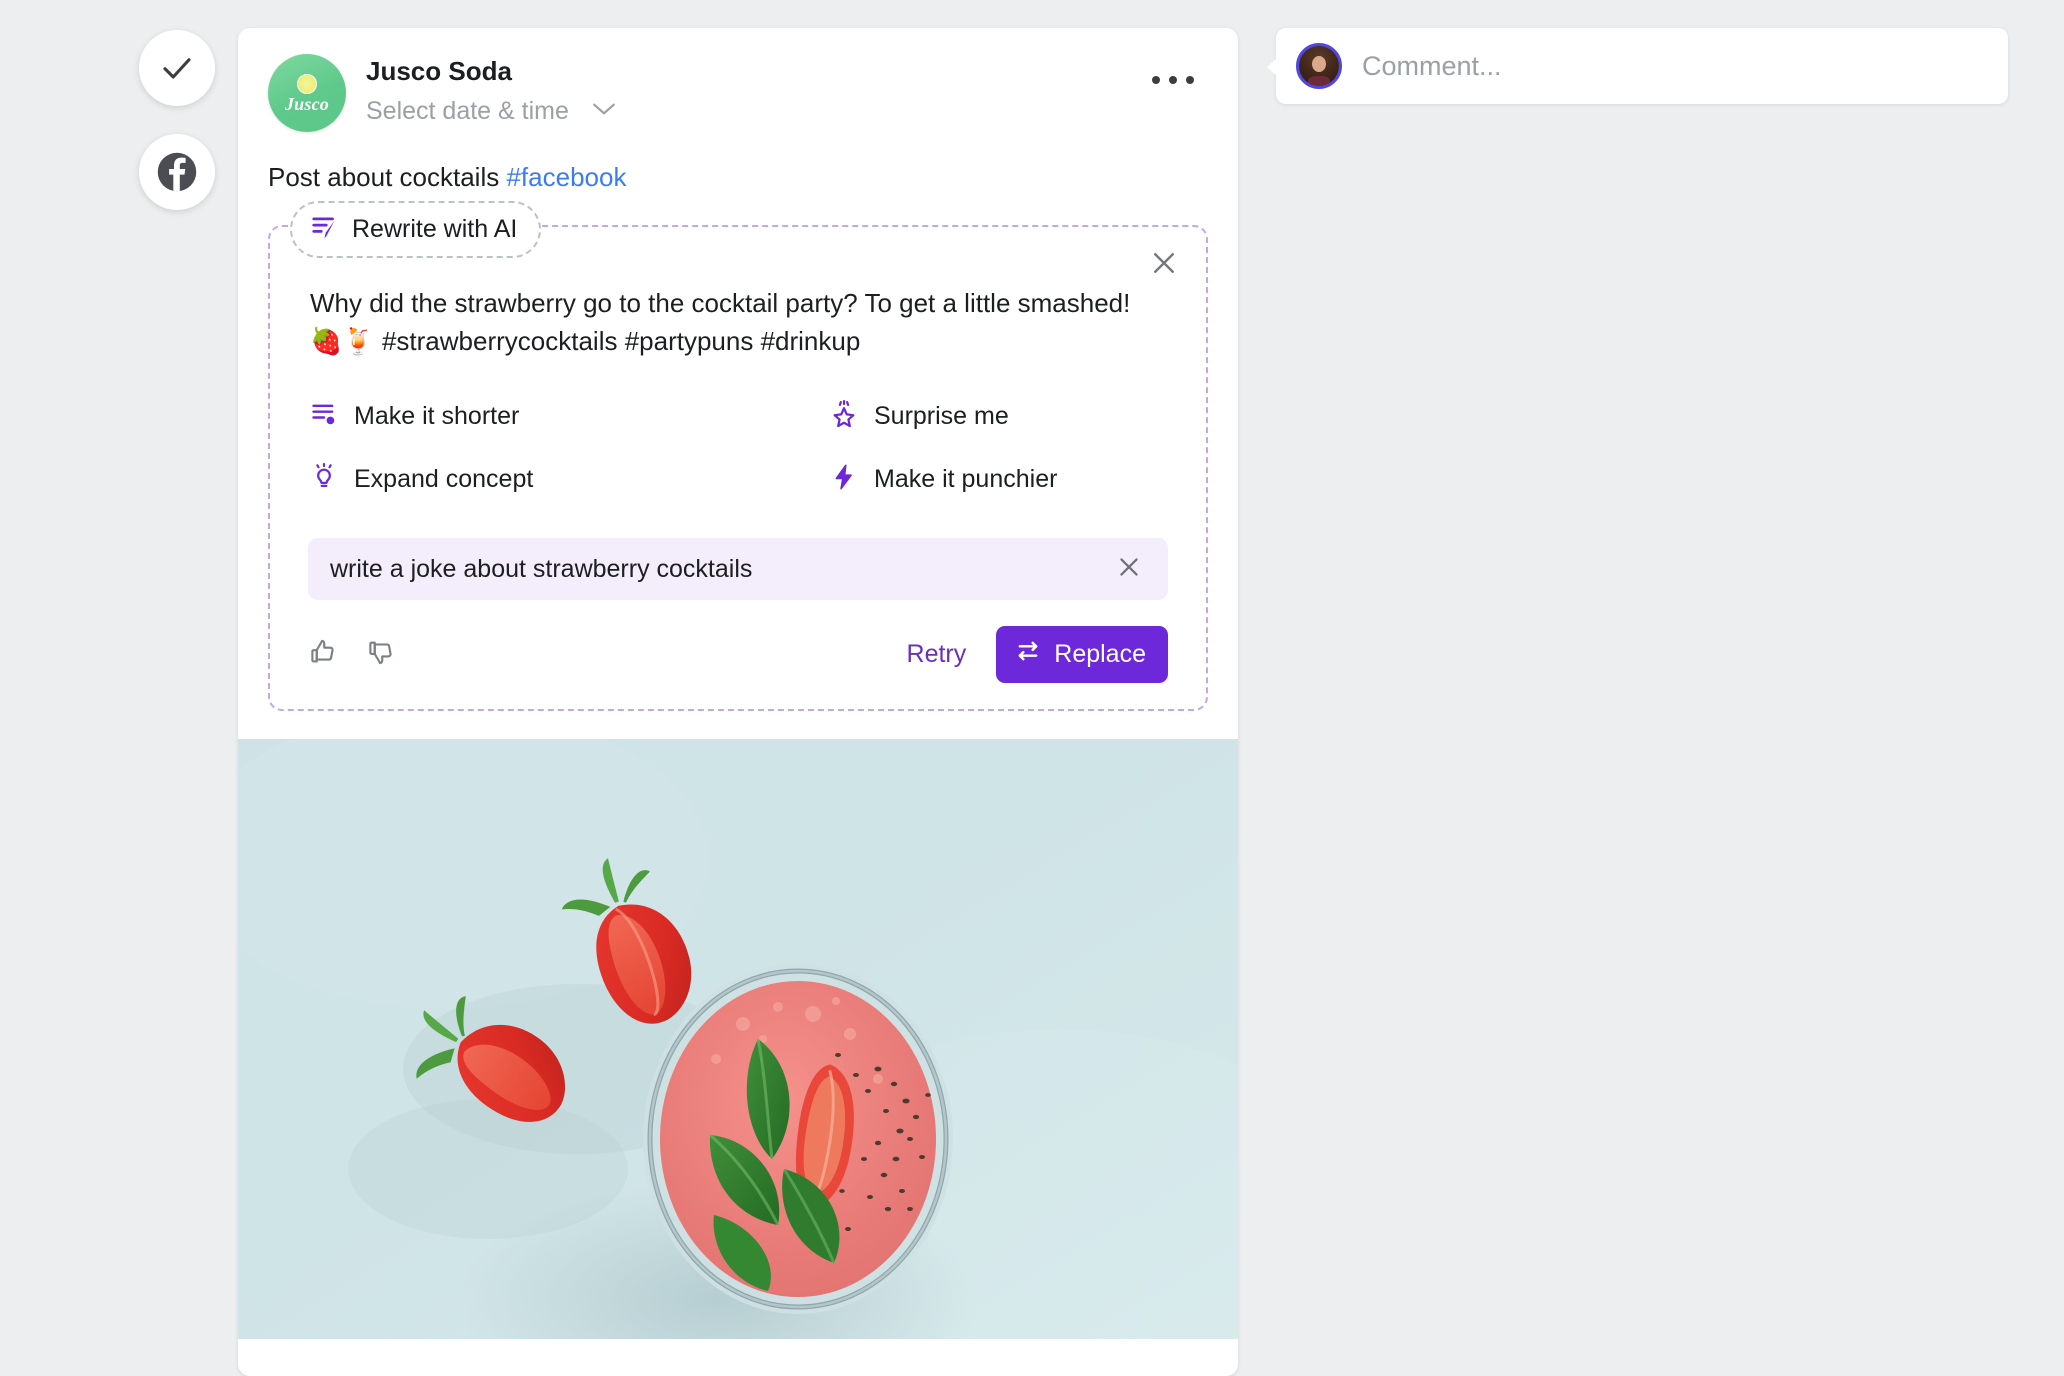 This screenshot has height=1376, width=2064. What do you see at coordinates (439, 71) in the screenshot?
I see `account-name: Jusco Soda` at bounding box center [439, 71].